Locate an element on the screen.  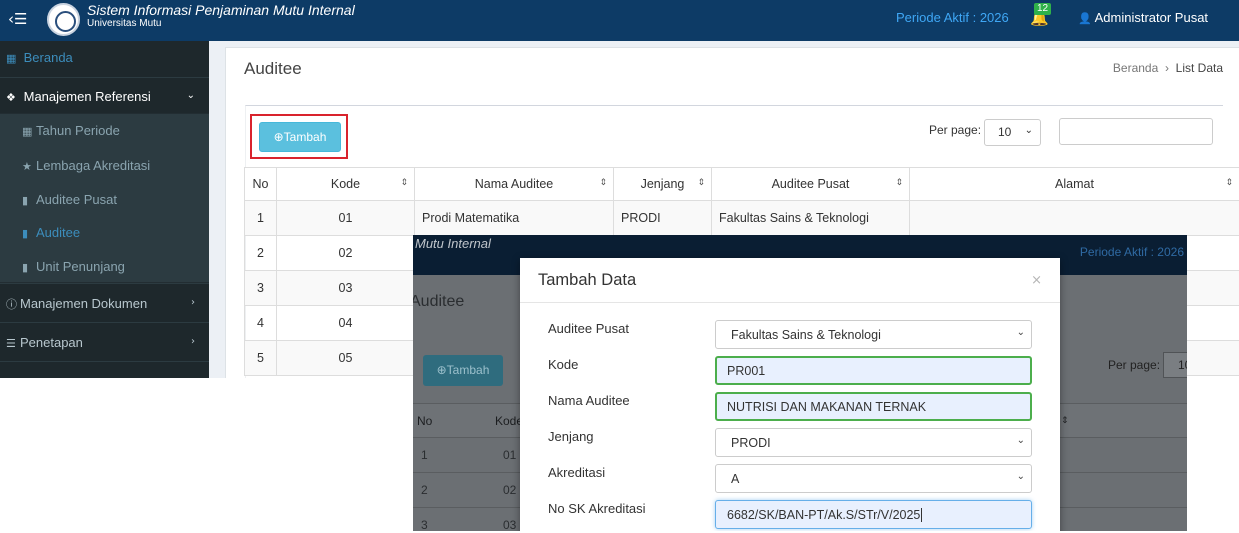
col-header-jenjang: Jenjang ⇕ is located at coordinates (662, 184).